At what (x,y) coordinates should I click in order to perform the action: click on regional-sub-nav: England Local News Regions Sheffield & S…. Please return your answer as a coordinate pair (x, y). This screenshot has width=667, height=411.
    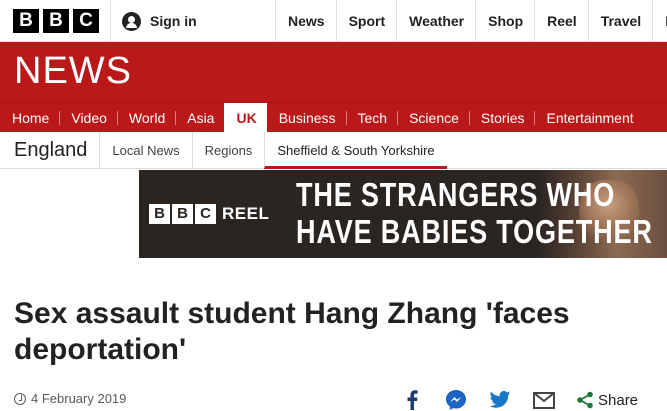
    Looking at the image, I should click on (333, 150).